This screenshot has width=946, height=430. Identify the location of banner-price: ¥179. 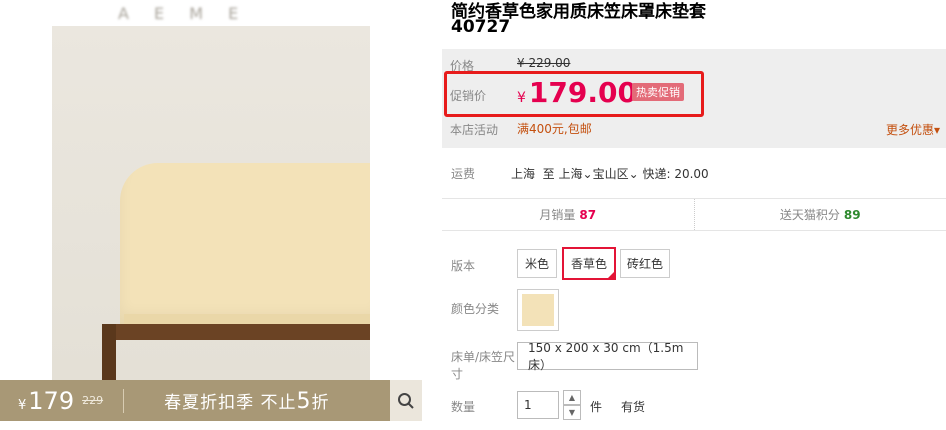
(46, 400).